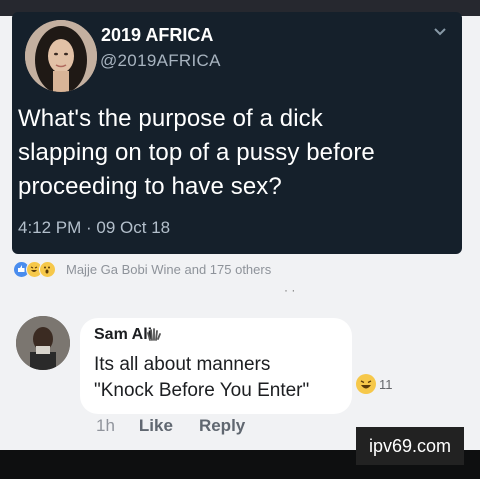 This screenshot has width=480, height=479. Describe the element at coordinates (196, 152) in the screenshot. I see `tweet-text-line: slapping on top of a pussy before` at that location.